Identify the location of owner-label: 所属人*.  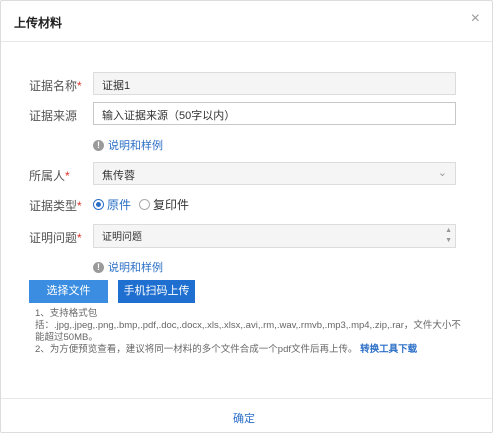
(49, 176).